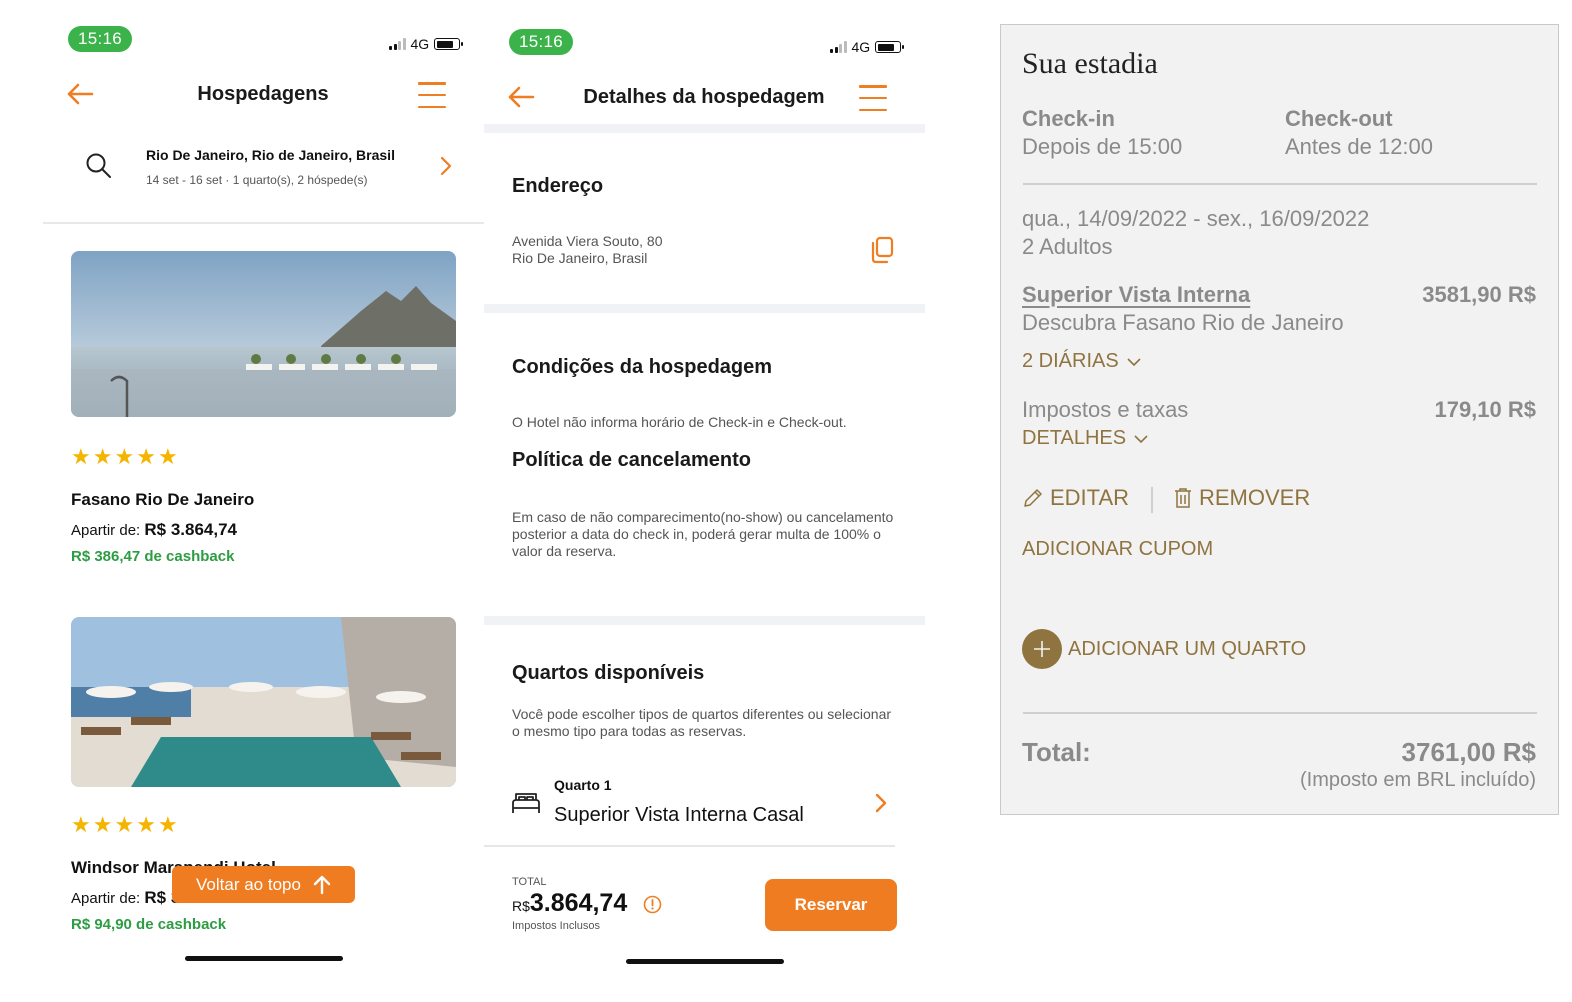  I want to click on plus-icon, so click(1042, 649).